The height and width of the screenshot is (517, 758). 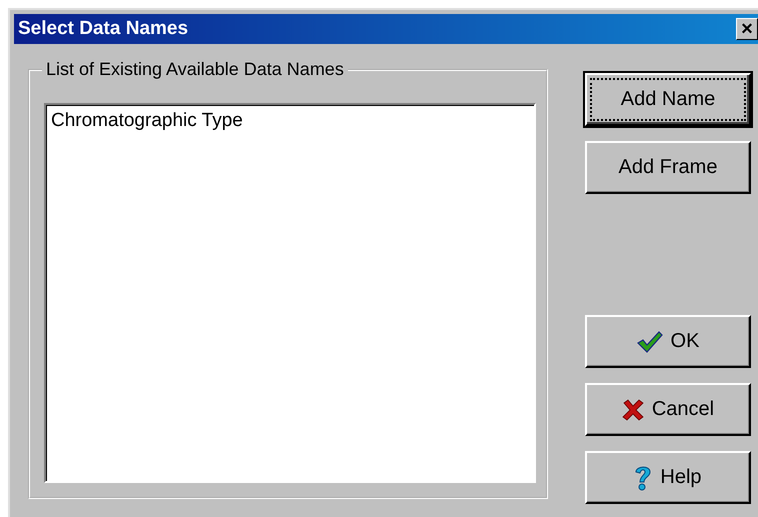 What do you see at coordinates (633, 409) in the screenshot?
I see `cross-icon` at bounding box center [633, 409].